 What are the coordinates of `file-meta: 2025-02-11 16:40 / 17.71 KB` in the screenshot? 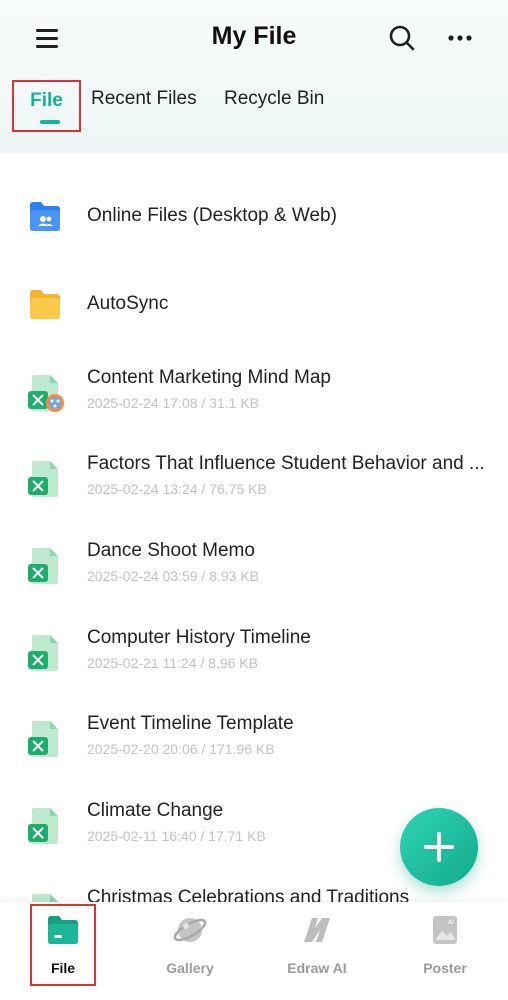 It's located at (176, 836).